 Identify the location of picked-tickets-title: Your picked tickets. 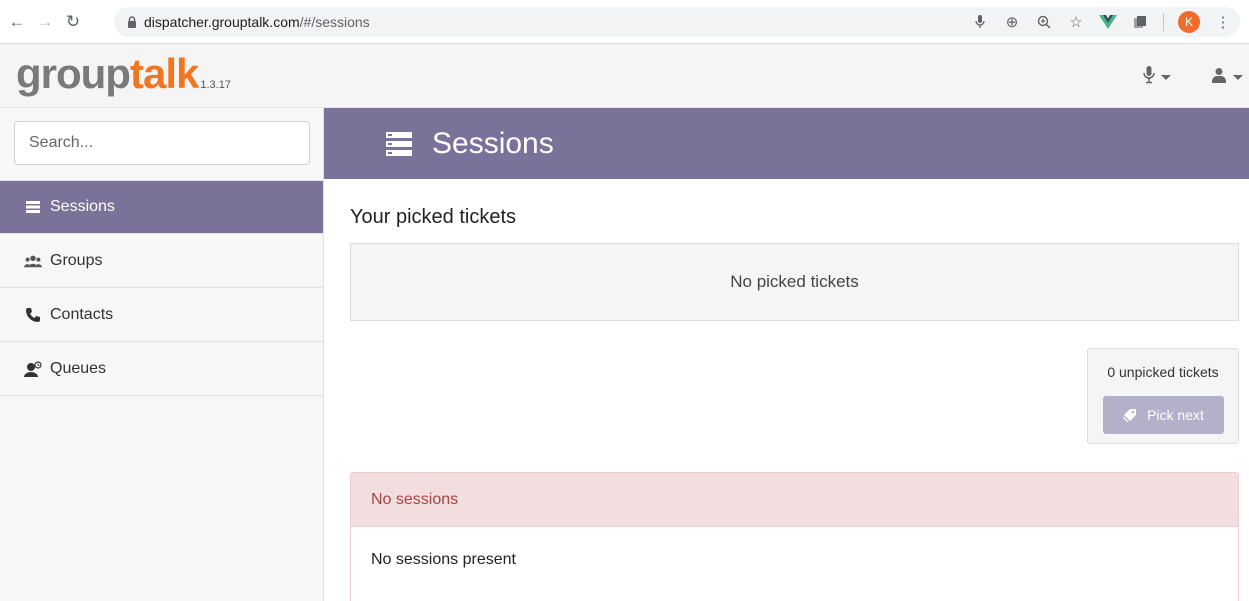
(433, 217).